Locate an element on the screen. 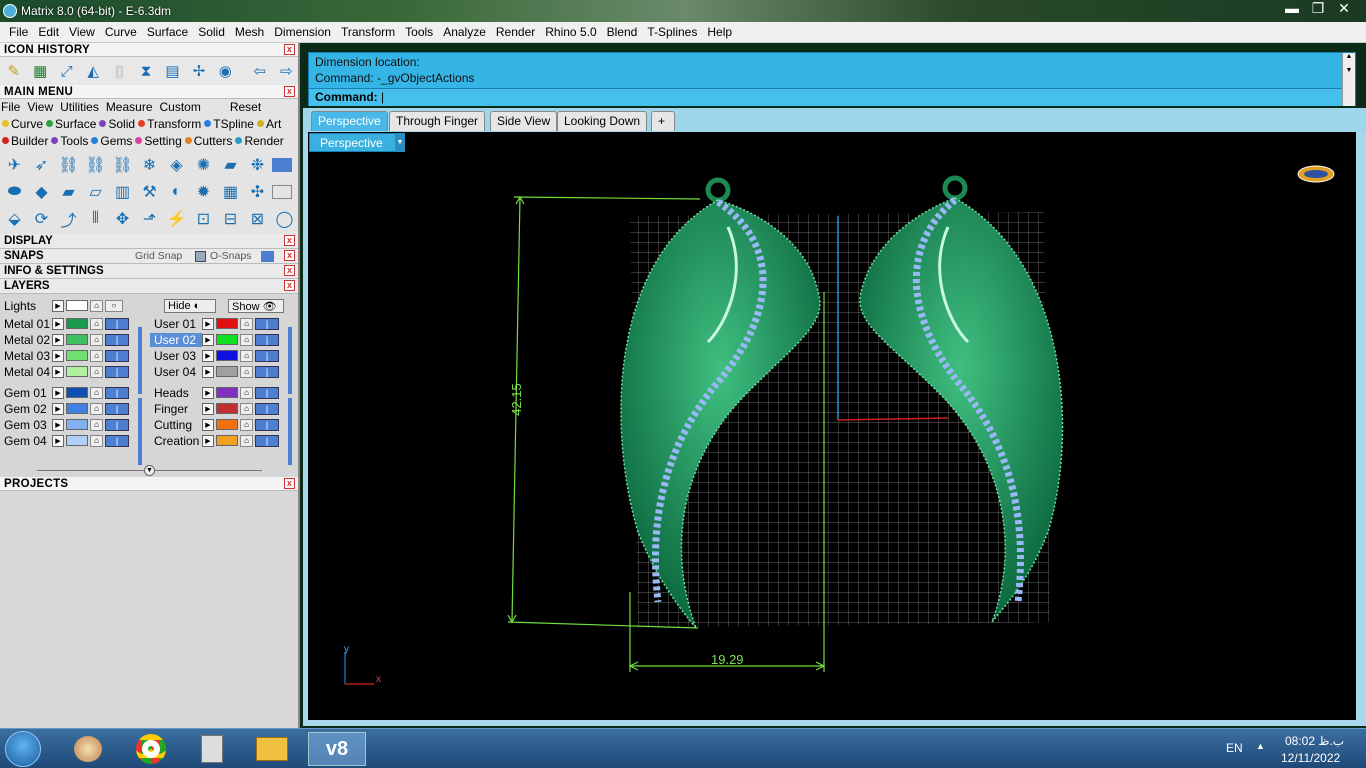 This screenshot has height=768, width=1366. layer-name: Finger is located at coordinates (176, 409).